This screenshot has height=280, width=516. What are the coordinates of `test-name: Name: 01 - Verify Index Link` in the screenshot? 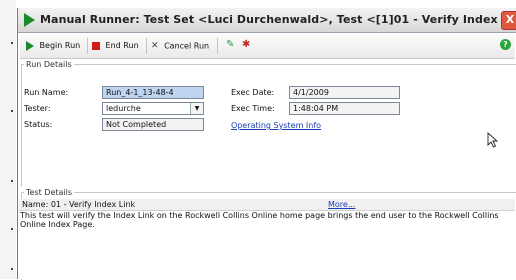 It's located at (79, 204).